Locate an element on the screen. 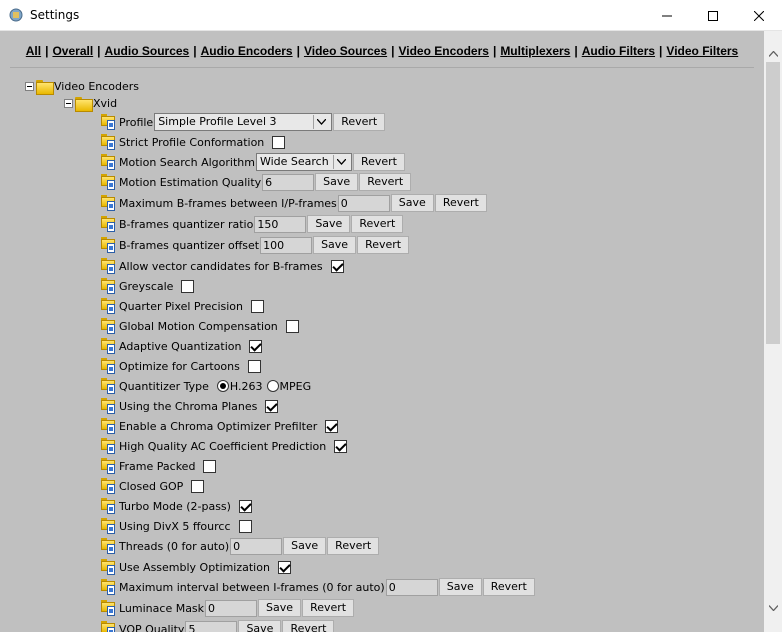 This screenshot has width=782, height=632. nav-overall: Overall is located at coordinates (72, 51).